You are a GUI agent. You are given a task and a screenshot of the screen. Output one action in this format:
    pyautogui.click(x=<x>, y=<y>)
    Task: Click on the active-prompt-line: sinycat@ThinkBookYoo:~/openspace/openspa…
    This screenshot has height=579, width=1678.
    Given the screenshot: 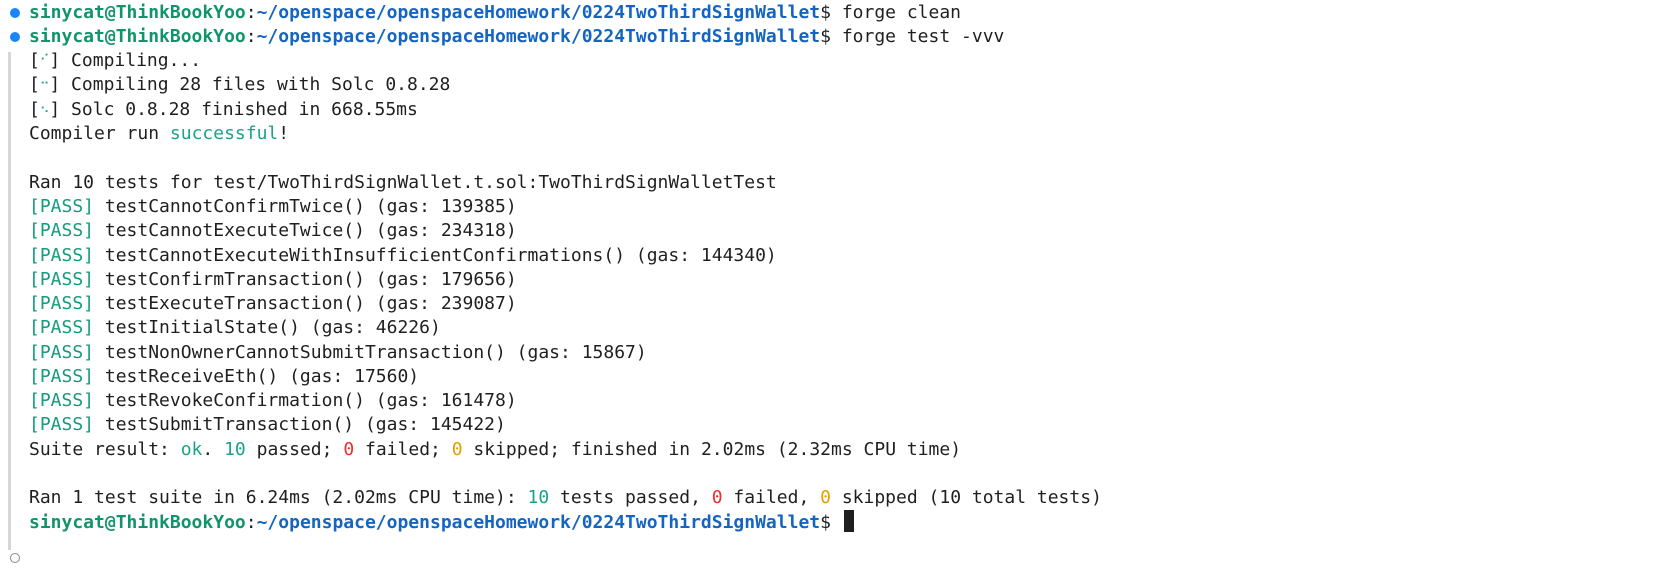 What is the action you would take?
    pyautogui.click(x=441, y=523)
    